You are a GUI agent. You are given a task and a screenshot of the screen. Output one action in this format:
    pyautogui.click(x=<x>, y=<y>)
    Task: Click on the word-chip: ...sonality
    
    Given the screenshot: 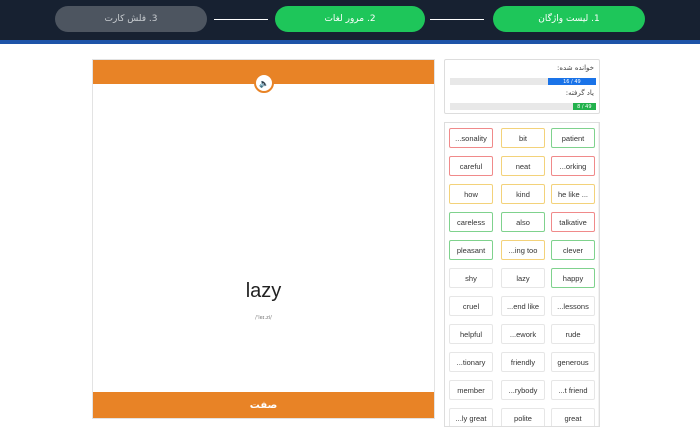 What is the action you would take?
    pyautogui.click(x=471, y=138)
    